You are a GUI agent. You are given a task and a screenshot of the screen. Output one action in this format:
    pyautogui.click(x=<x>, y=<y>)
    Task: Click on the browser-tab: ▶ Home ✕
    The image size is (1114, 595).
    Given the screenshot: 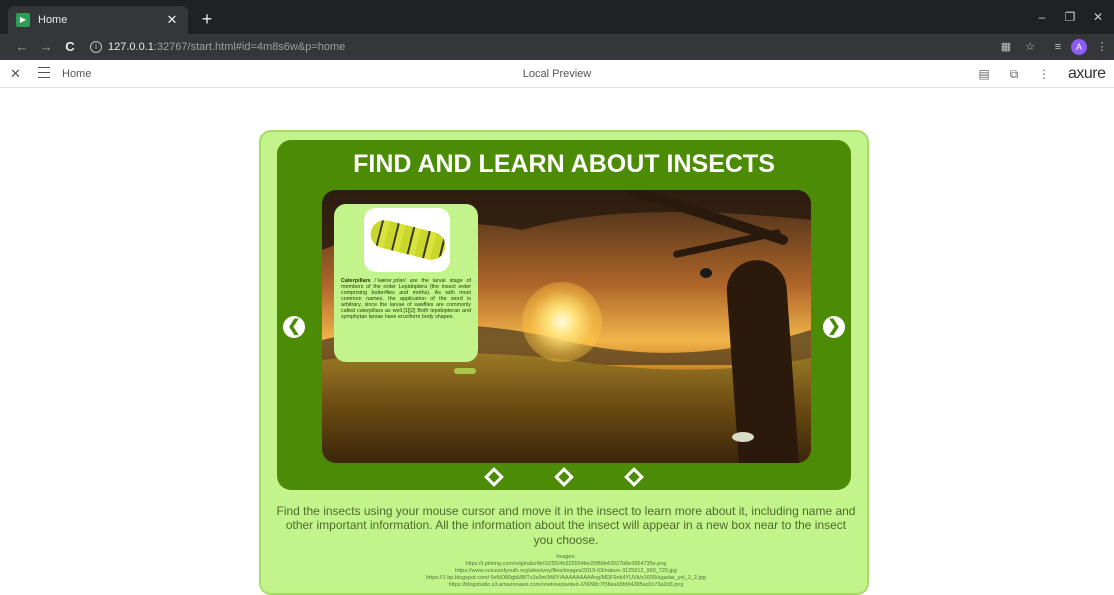 What is the action you would take?
    pyautogui.click(x=98, y=20)
    